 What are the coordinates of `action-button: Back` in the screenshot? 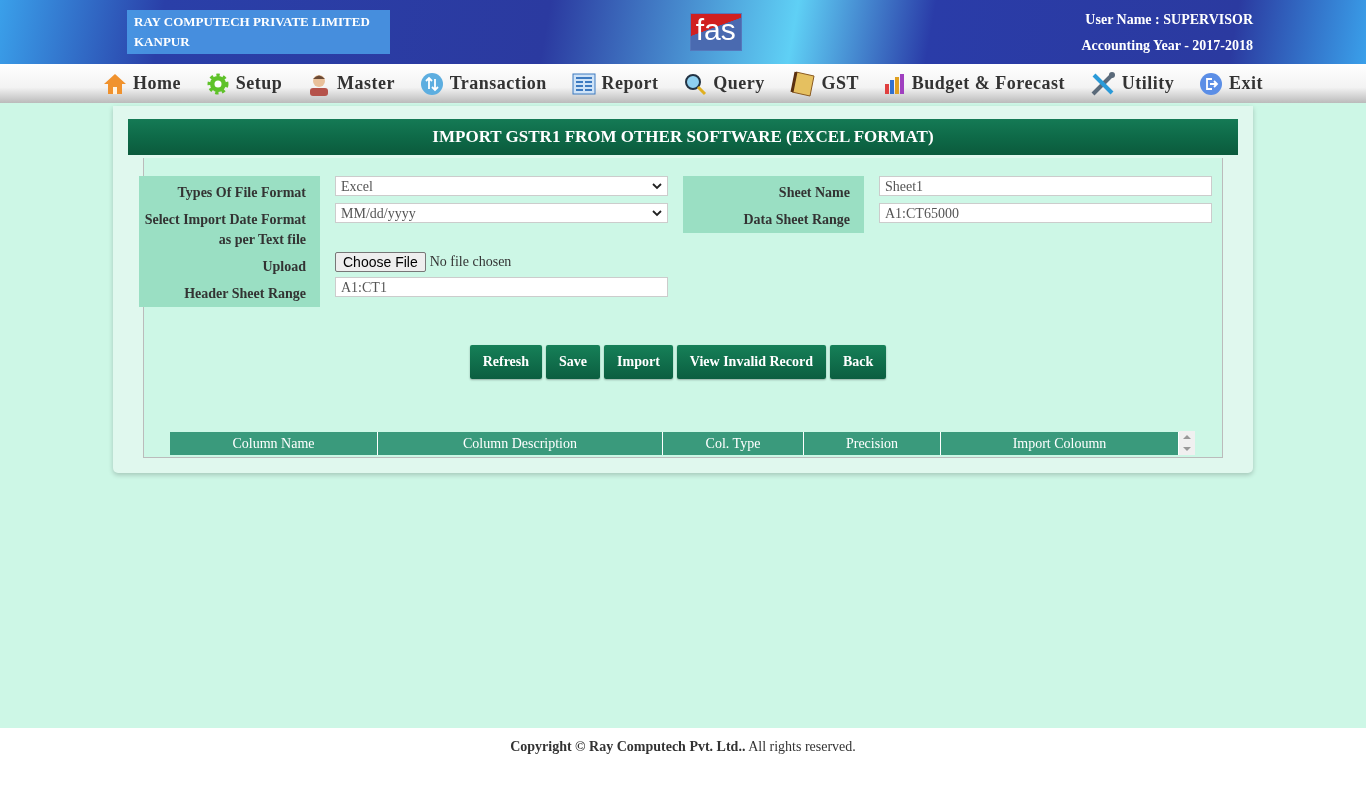 It's located at (858, 362).